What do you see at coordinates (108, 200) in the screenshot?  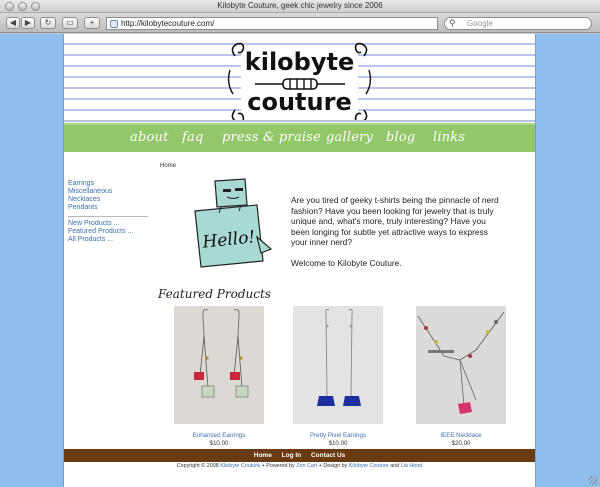 I see `sidebar-category-necklaces: Necklaces` at bounding box center [108, 200].